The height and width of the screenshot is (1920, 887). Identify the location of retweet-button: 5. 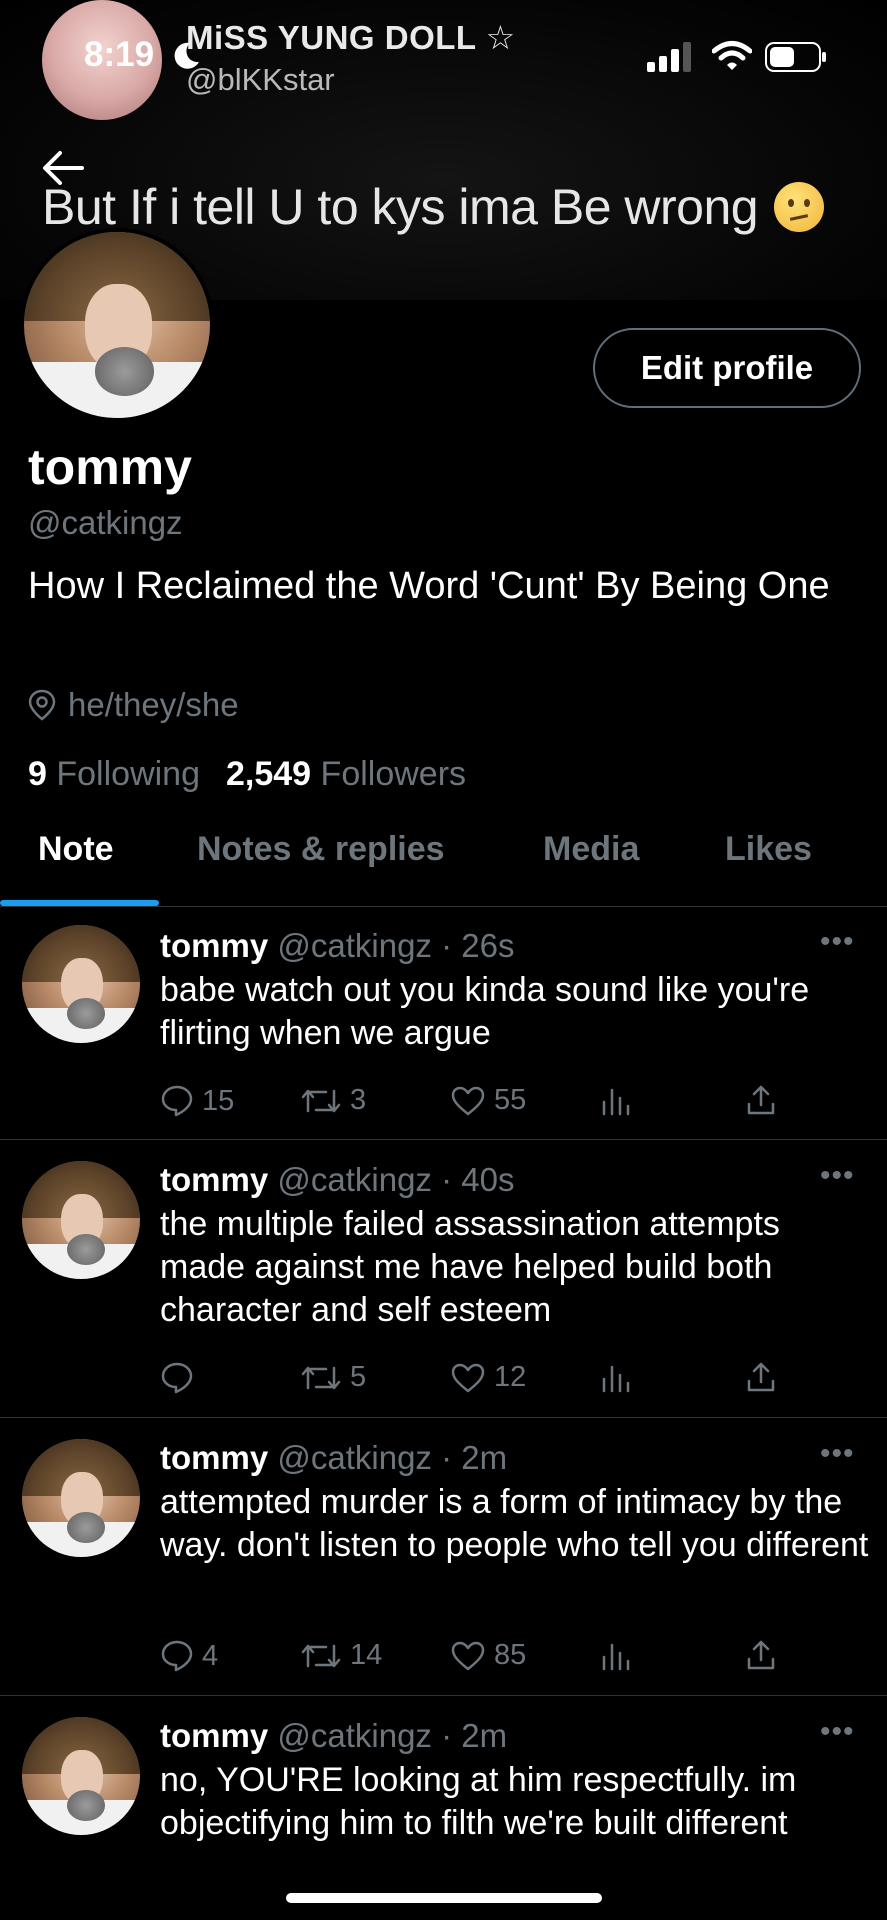
(333, 1377).